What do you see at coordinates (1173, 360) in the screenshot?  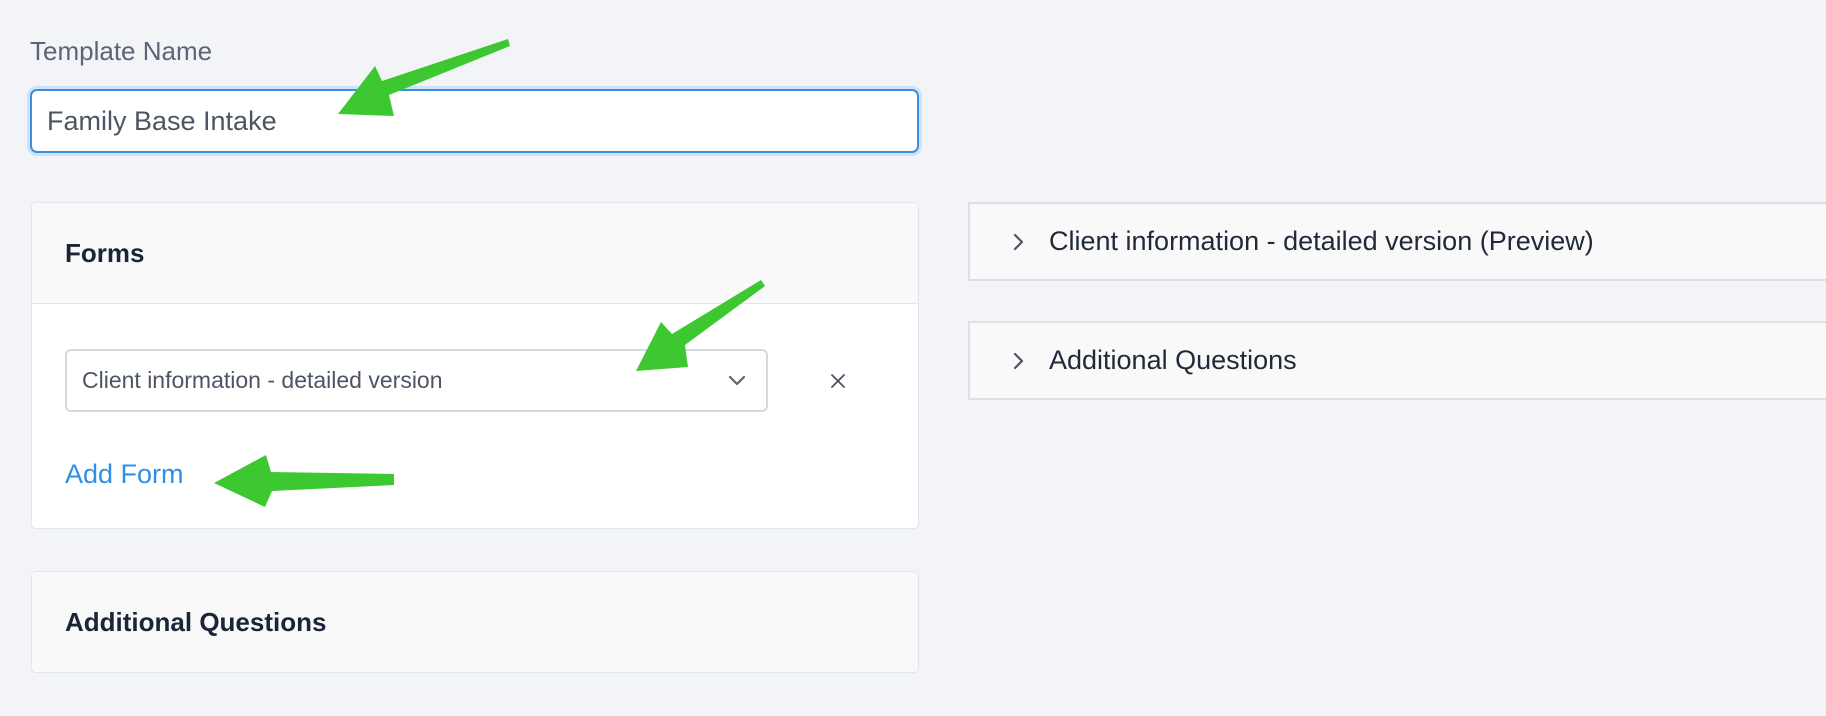 I see `preview-panel-title: Additional Questions` at bounding box center [1173, 360].